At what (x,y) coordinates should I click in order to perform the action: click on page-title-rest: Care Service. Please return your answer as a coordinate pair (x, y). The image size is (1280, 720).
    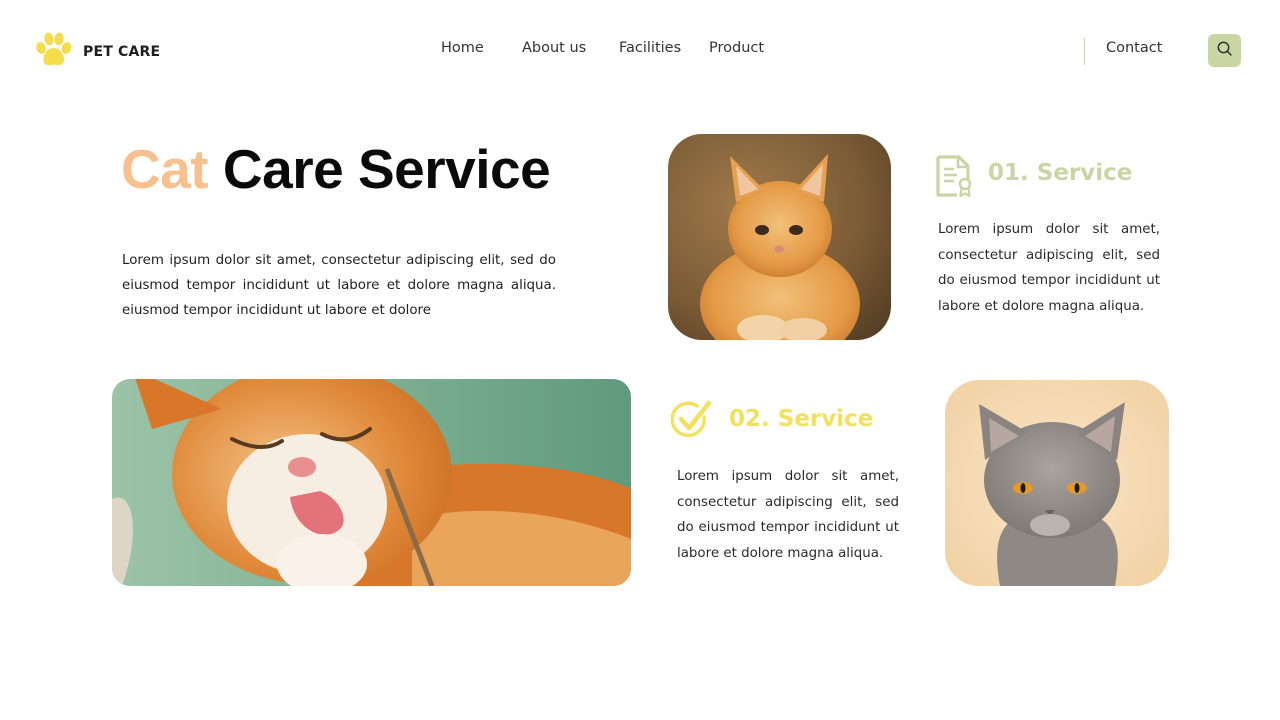
    Looking at the image, I should click on (386, 169).